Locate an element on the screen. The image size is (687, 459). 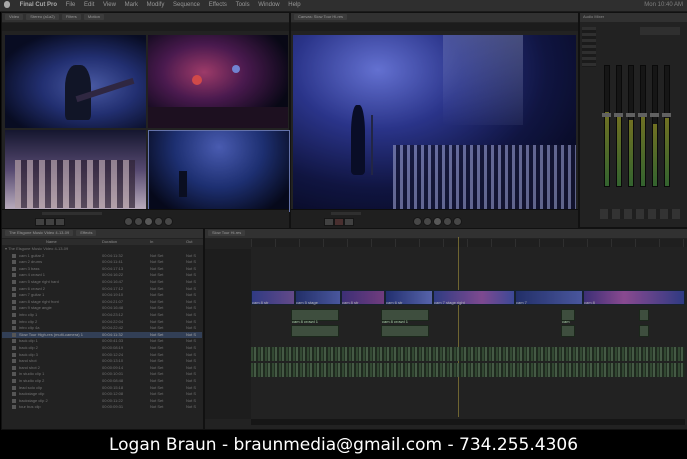
multiclip-angle-guitar is located at coordinates (75, 81).